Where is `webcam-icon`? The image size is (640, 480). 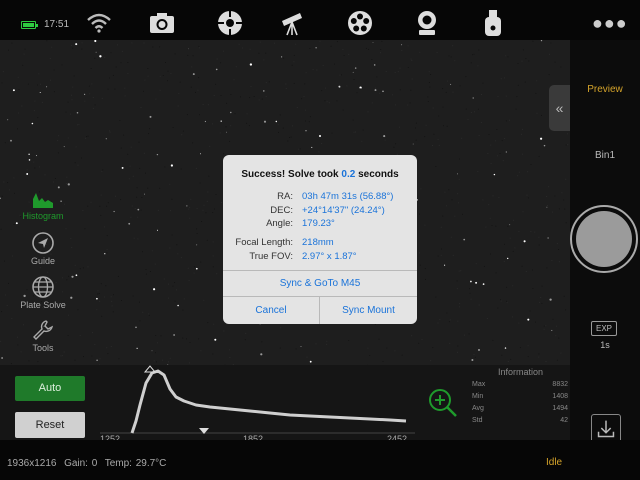 webcam-icon is located at coordinates (427, 23).